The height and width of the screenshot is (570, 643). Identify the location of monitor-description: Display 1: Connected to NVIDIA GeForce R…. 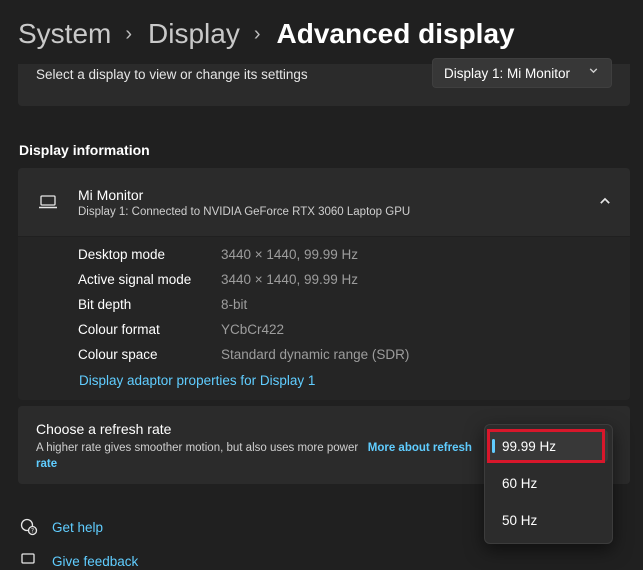
(244, 212).